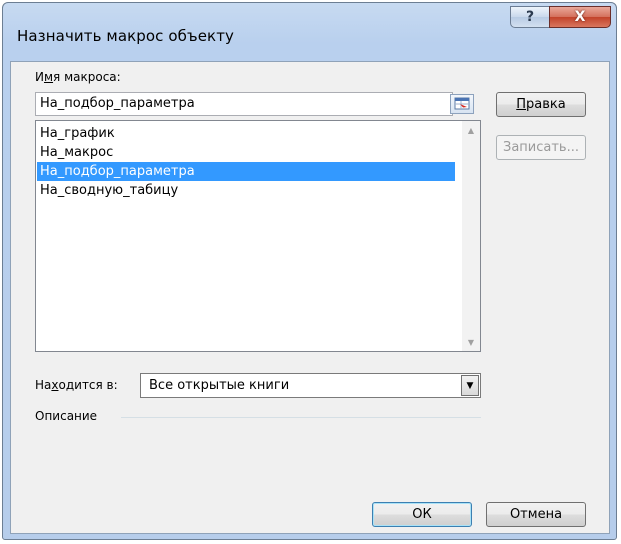 The height and width of the screenshot is (544, 621). Describe the element at coordinates (471, 342) in the screenshot. I see `scroll-down-icon: ▼` at that location.